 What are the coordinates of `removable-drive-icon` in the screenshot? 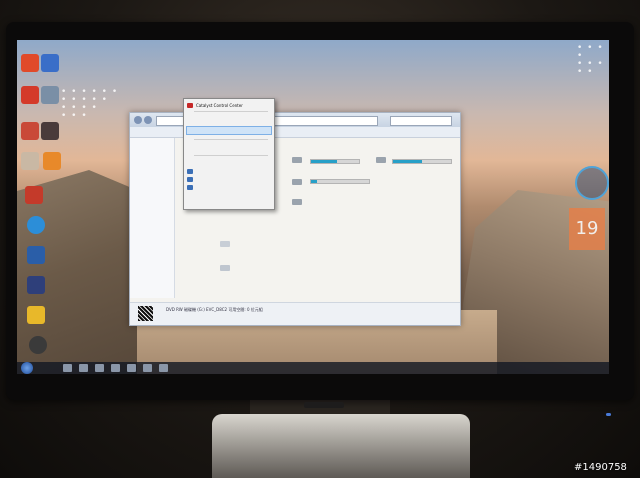 It's located at (225, 268).